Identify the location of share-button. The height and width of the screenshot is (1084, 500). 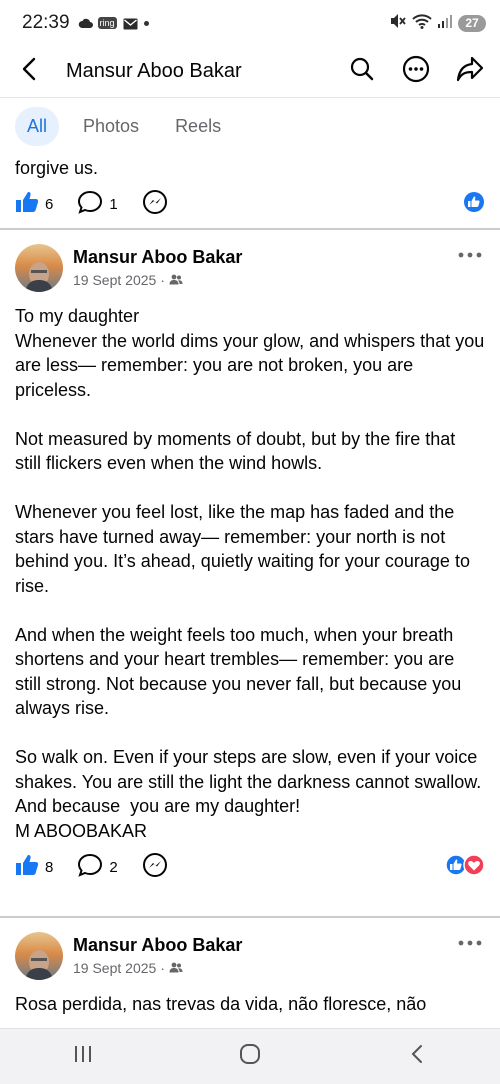
(470, 72).